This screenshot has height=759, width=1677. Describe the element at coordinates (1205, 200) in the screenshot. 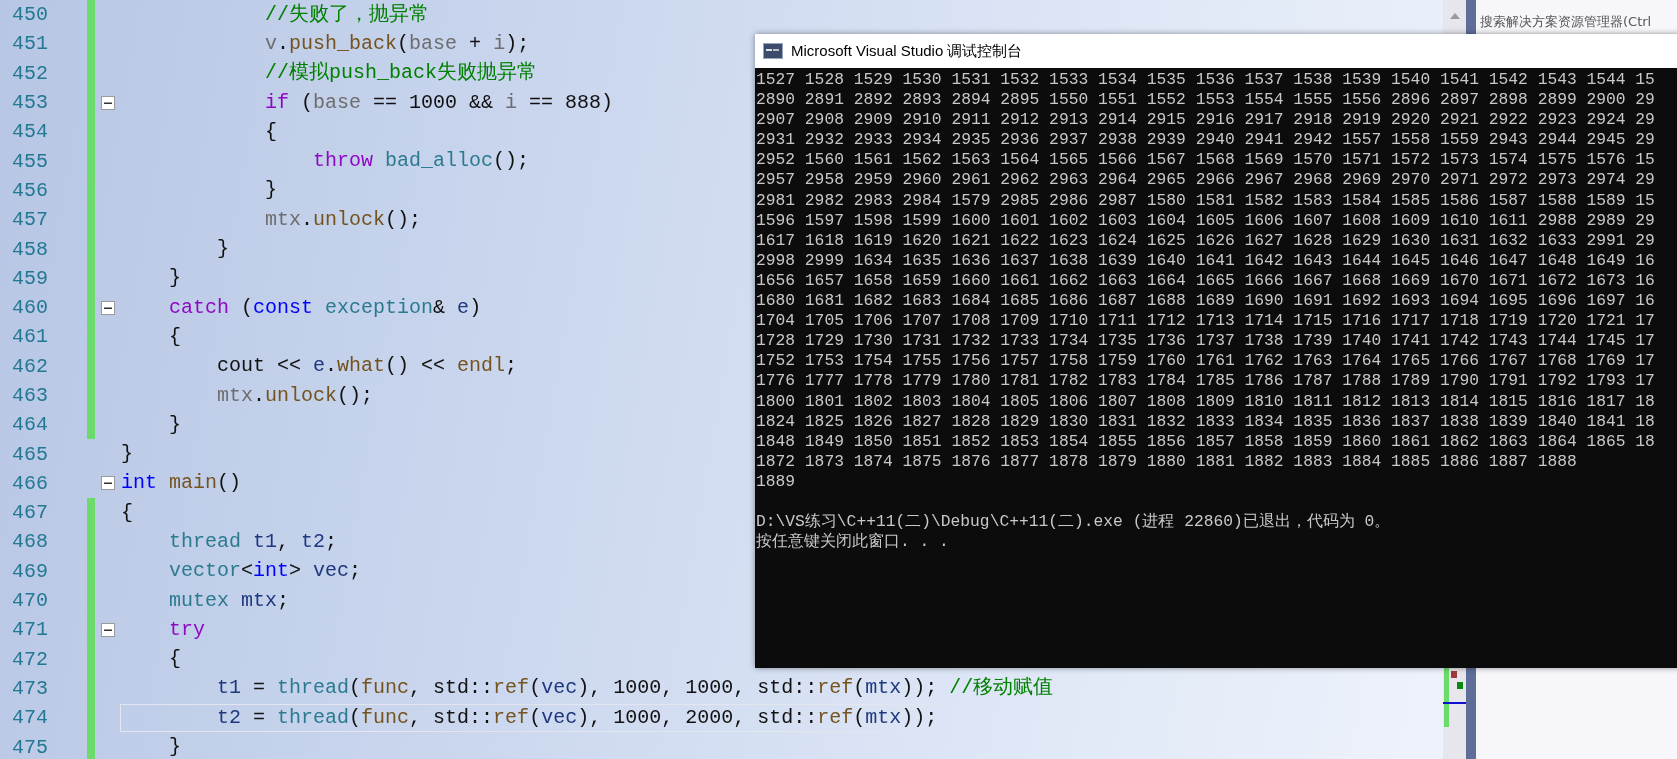

I see `console-output-line: 2981 2982 2983 2984 1579 2985 2986 2987 1580 1581 1582 1583 1584 1585 1586 1587 1588 1589 15` at that location.